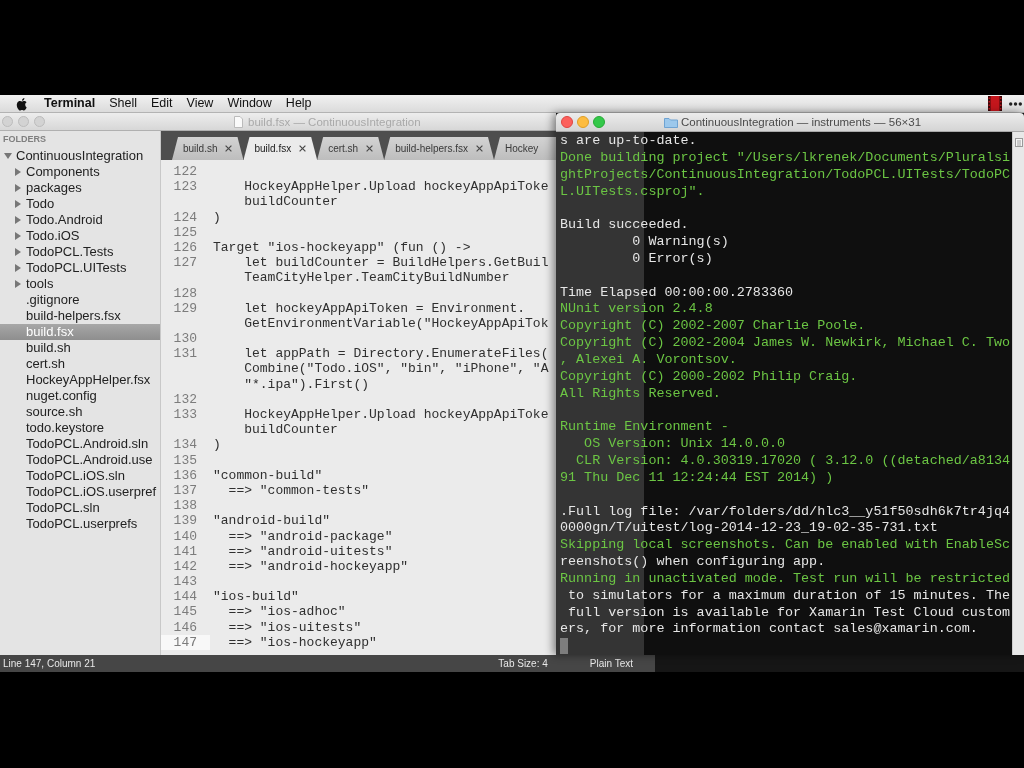  What do you see at coordinates (208, 148) in the screenshot?
I see `tab: build.sh` at bounding box center [208, 148].